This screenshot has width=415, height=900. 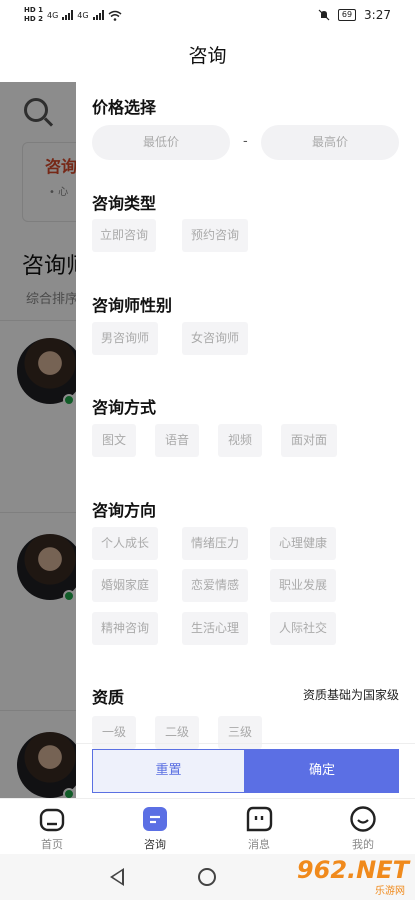 I want to click on sim2-label: HD 2, so click(x=33, y=19).